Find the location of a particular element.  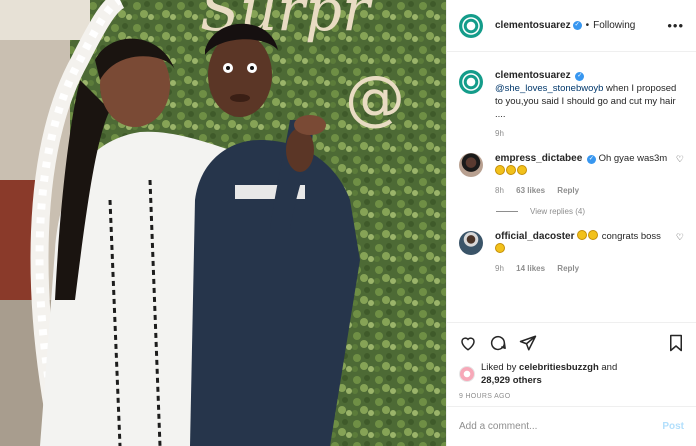

comment-likes: 63 likes is located at coordinates (530, 190).